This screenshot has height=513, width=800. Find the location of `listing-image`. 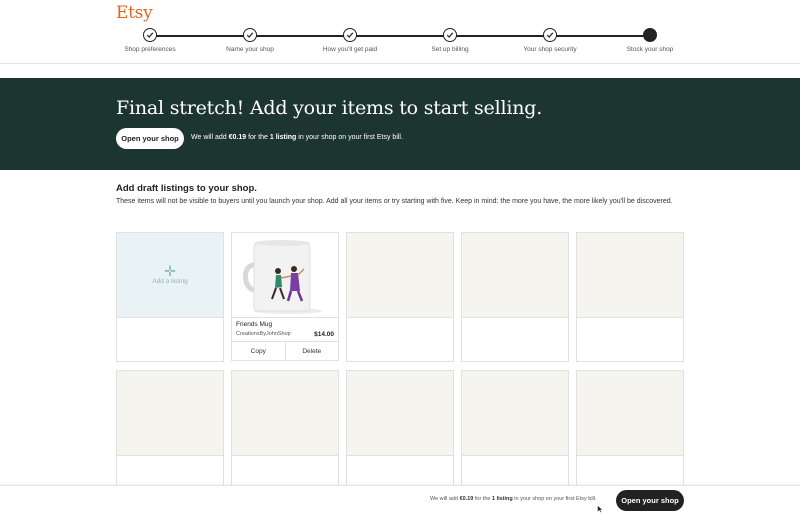

listing-image is located at coordinates (285, 275).